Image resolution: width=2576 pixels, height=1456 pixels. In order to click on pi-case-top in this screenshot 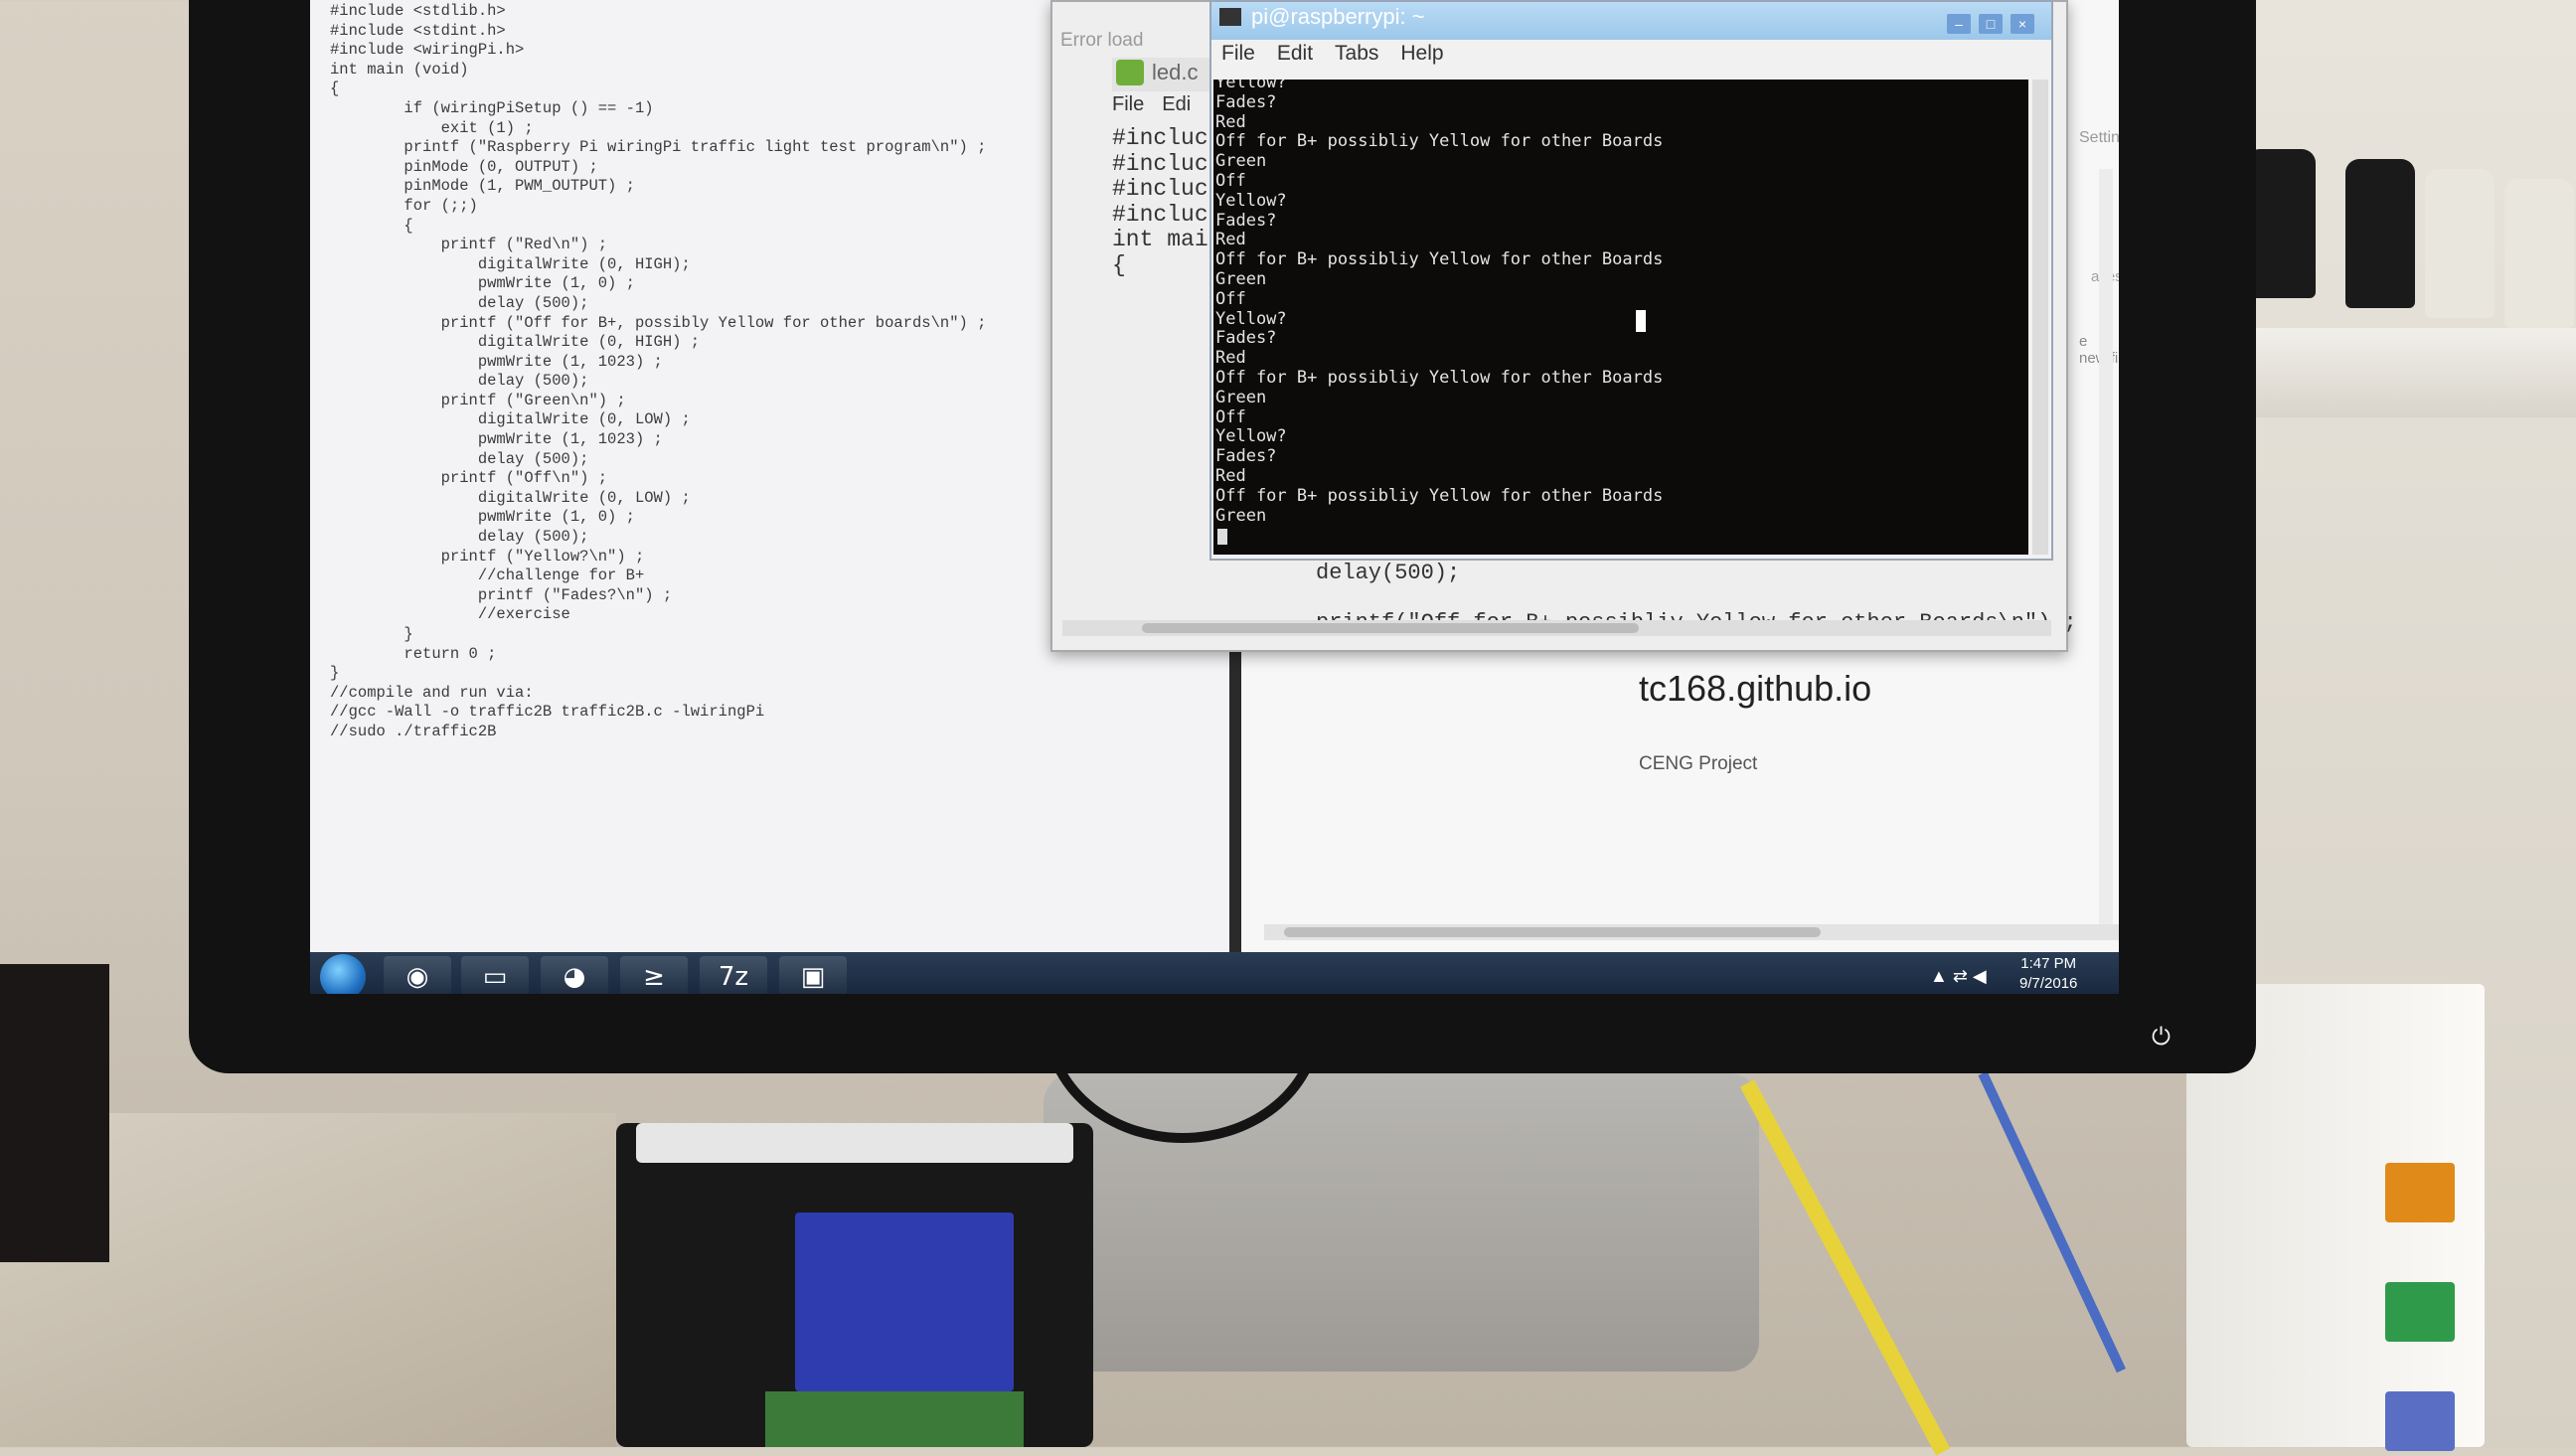, I will do `click(854, 1143)`.